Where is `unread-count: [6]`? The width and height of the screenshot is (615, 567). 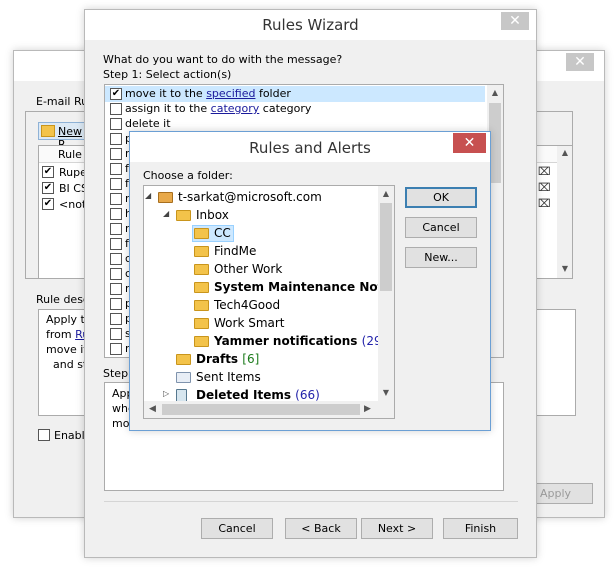 unread-count: [6] is located at coordinates (251, 359).